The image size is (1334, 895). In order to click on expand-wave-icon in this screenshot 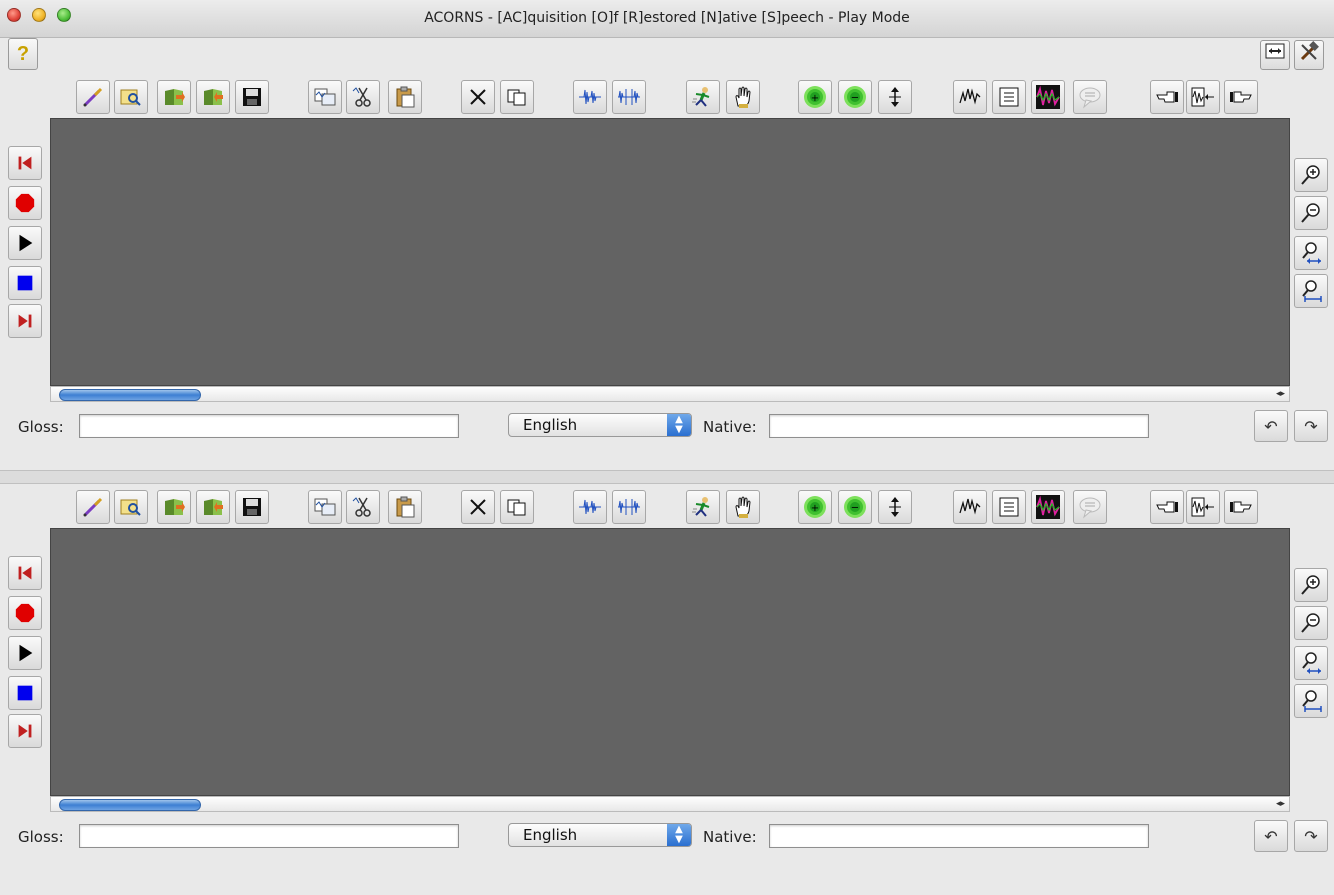, I will do `click(629, 507)`.